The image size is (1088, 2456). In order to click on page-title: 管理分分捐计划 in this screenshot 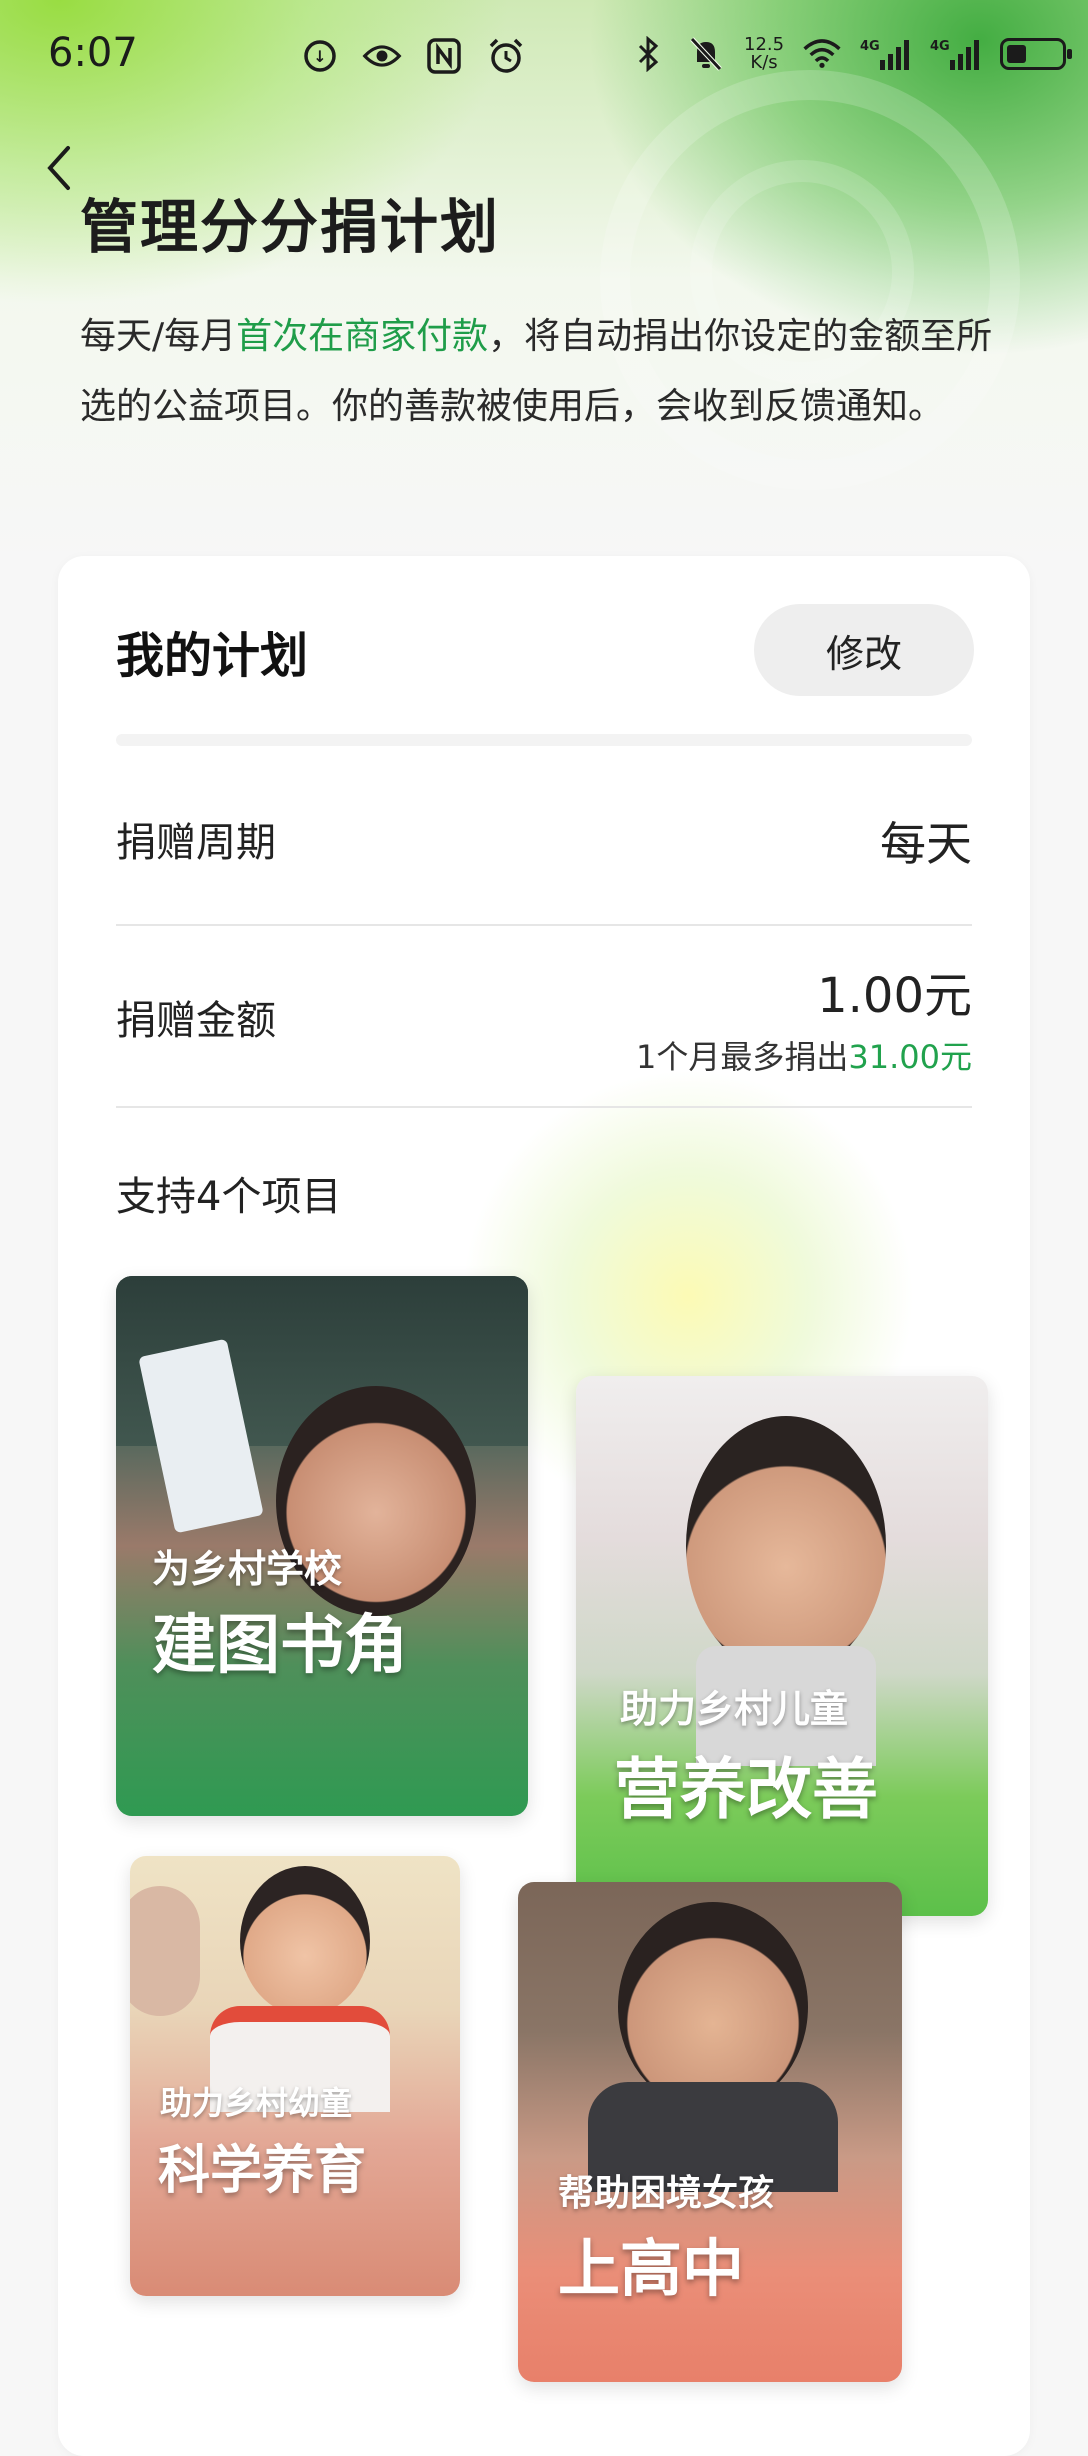, I will do `click(290, 227)`.